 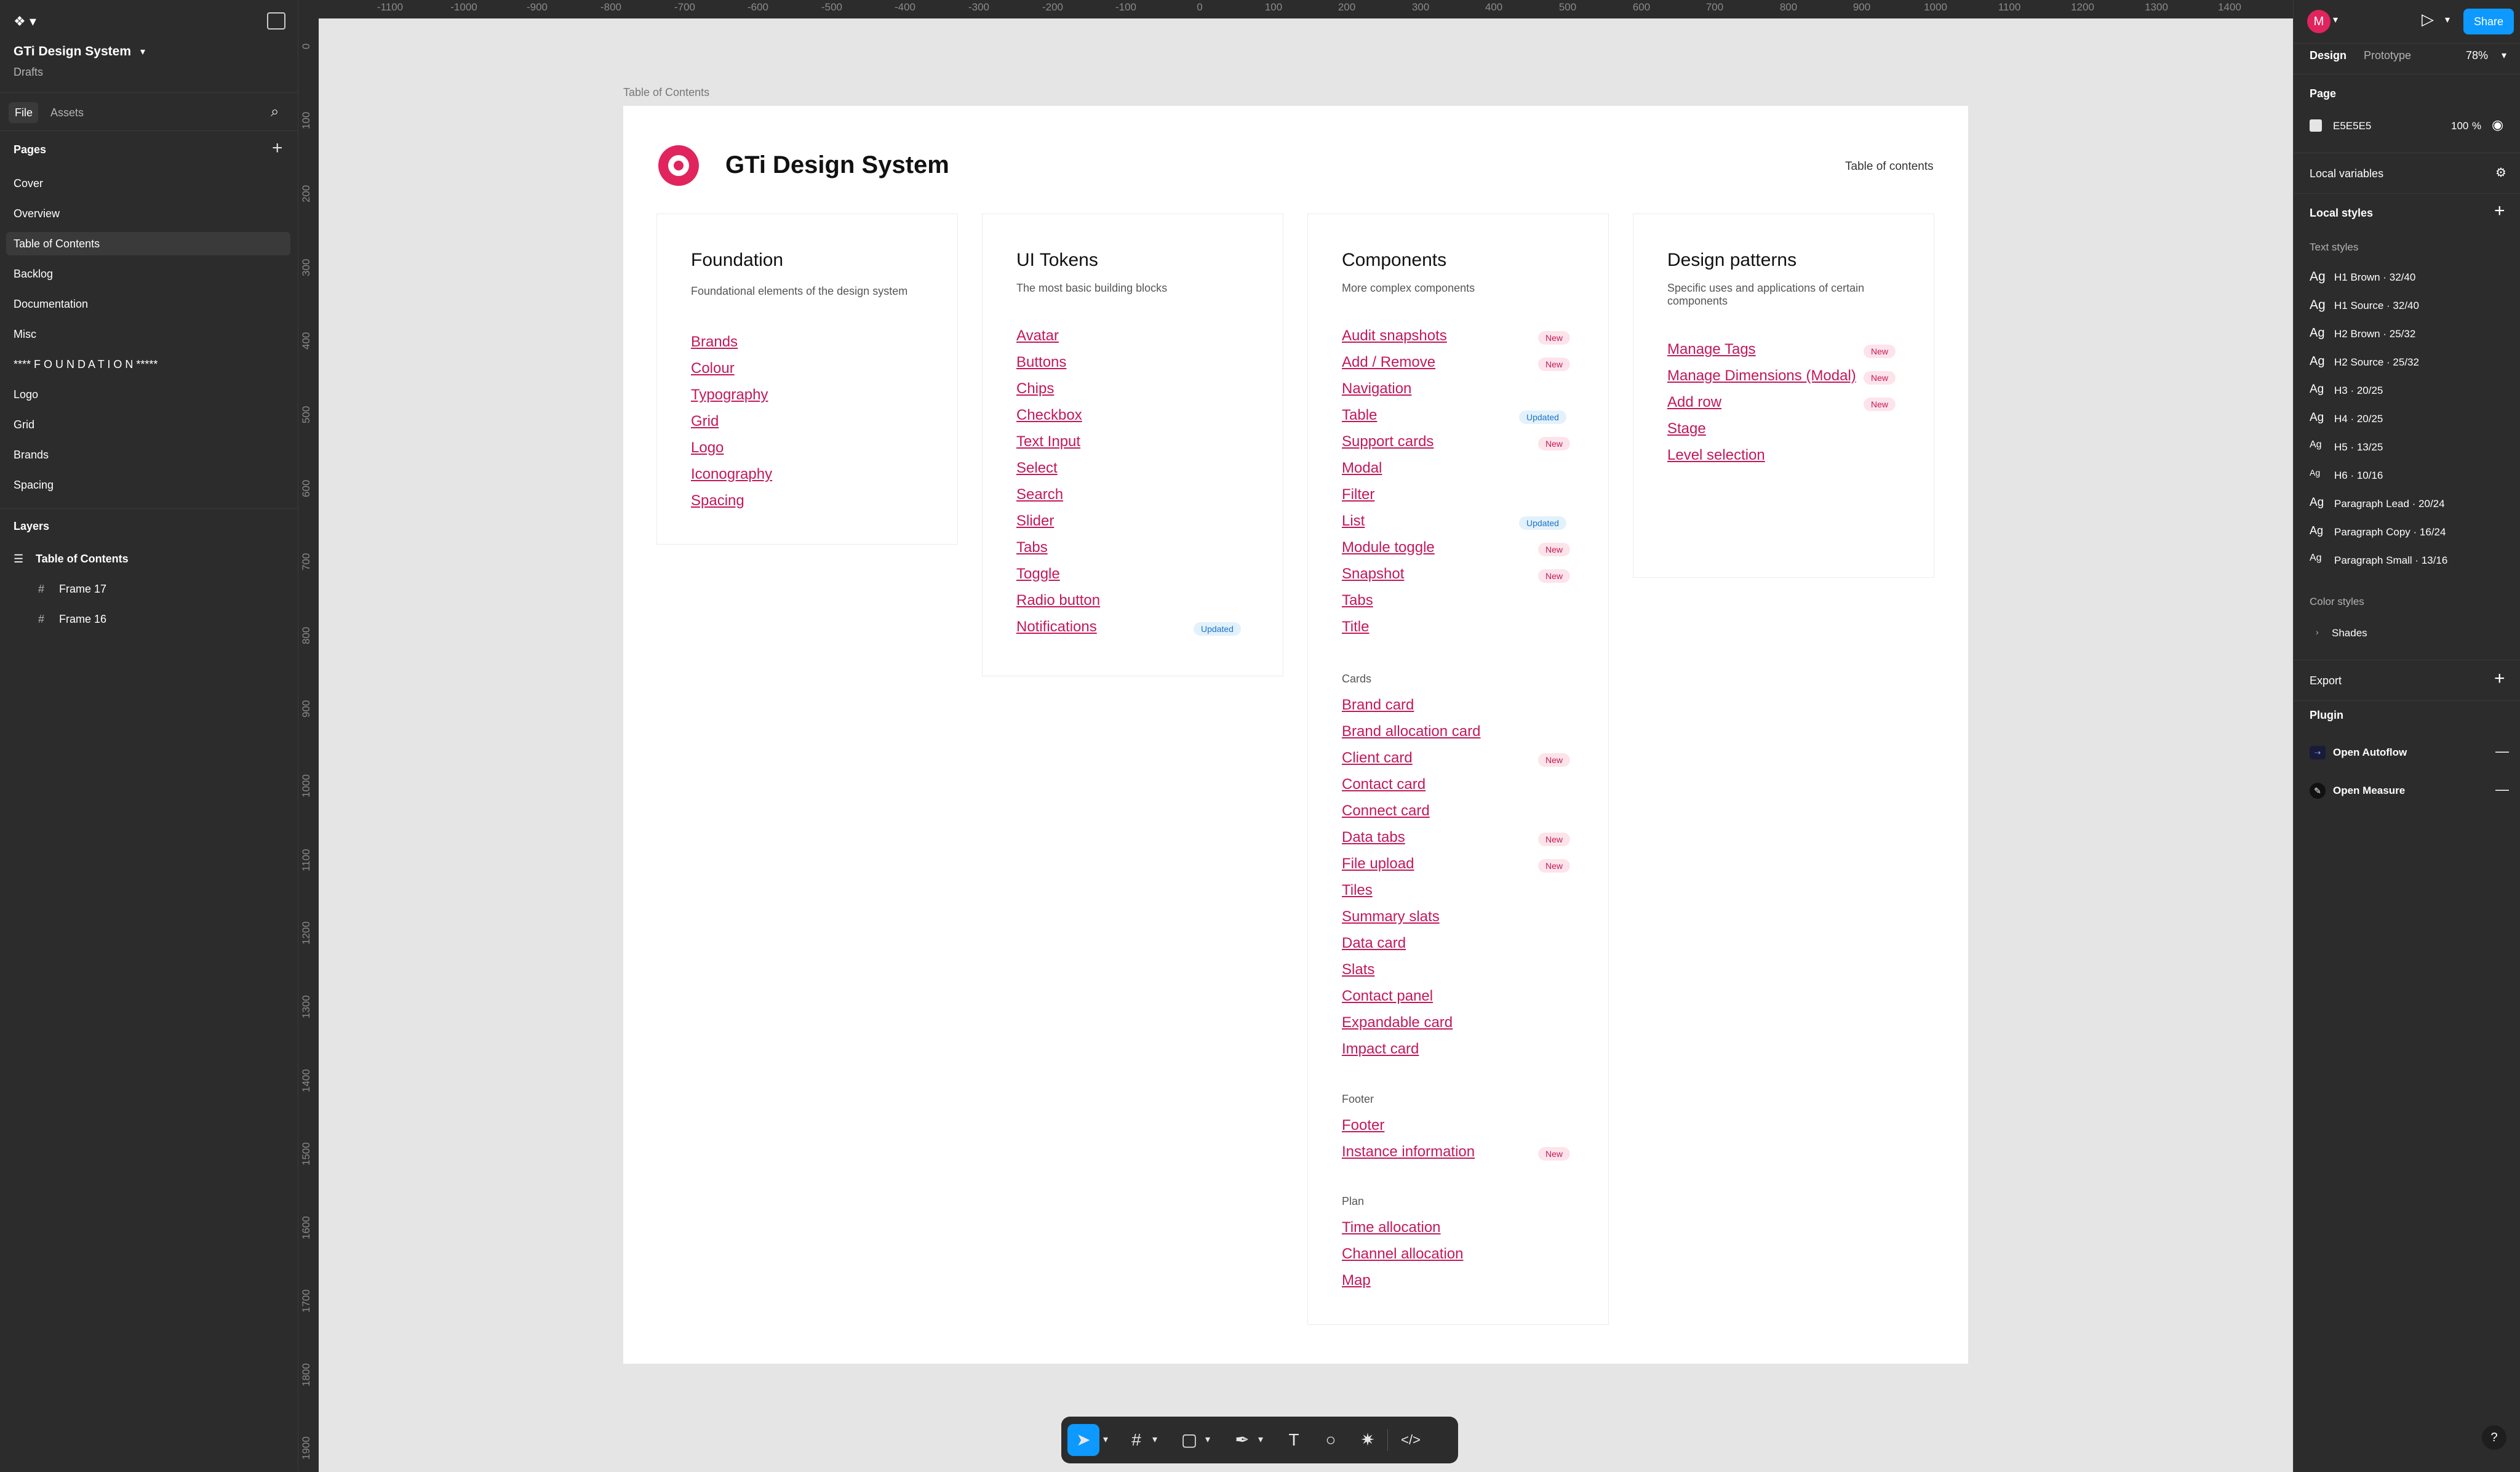 I want to click on toc-link: Snapshot, so click(x=1373, y=574).